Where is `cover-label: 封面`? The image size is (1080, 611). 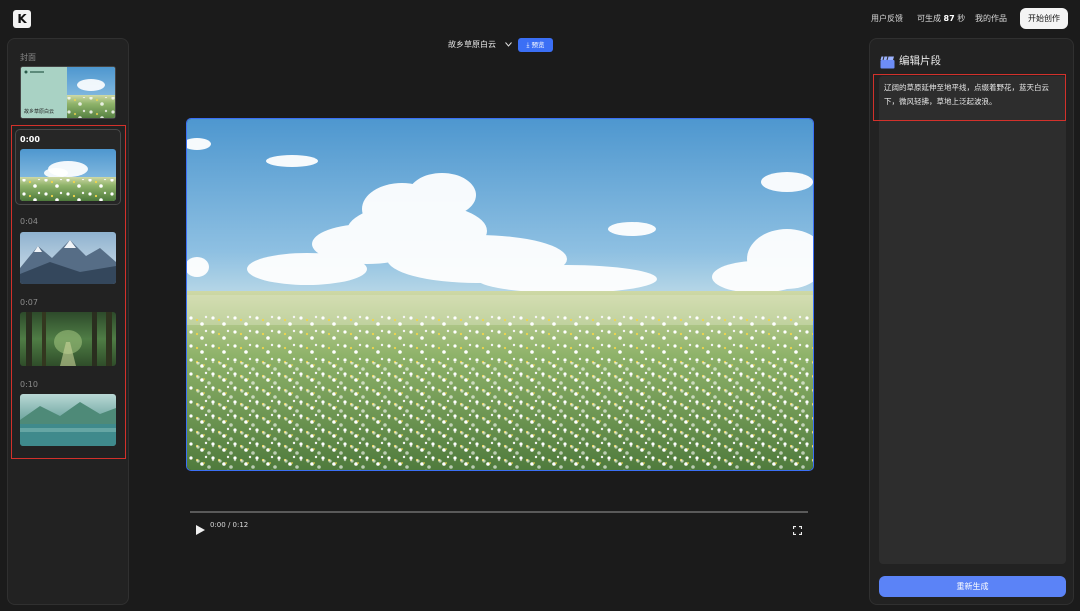
cover-label: 封面 is located at coordinates (28, 57).